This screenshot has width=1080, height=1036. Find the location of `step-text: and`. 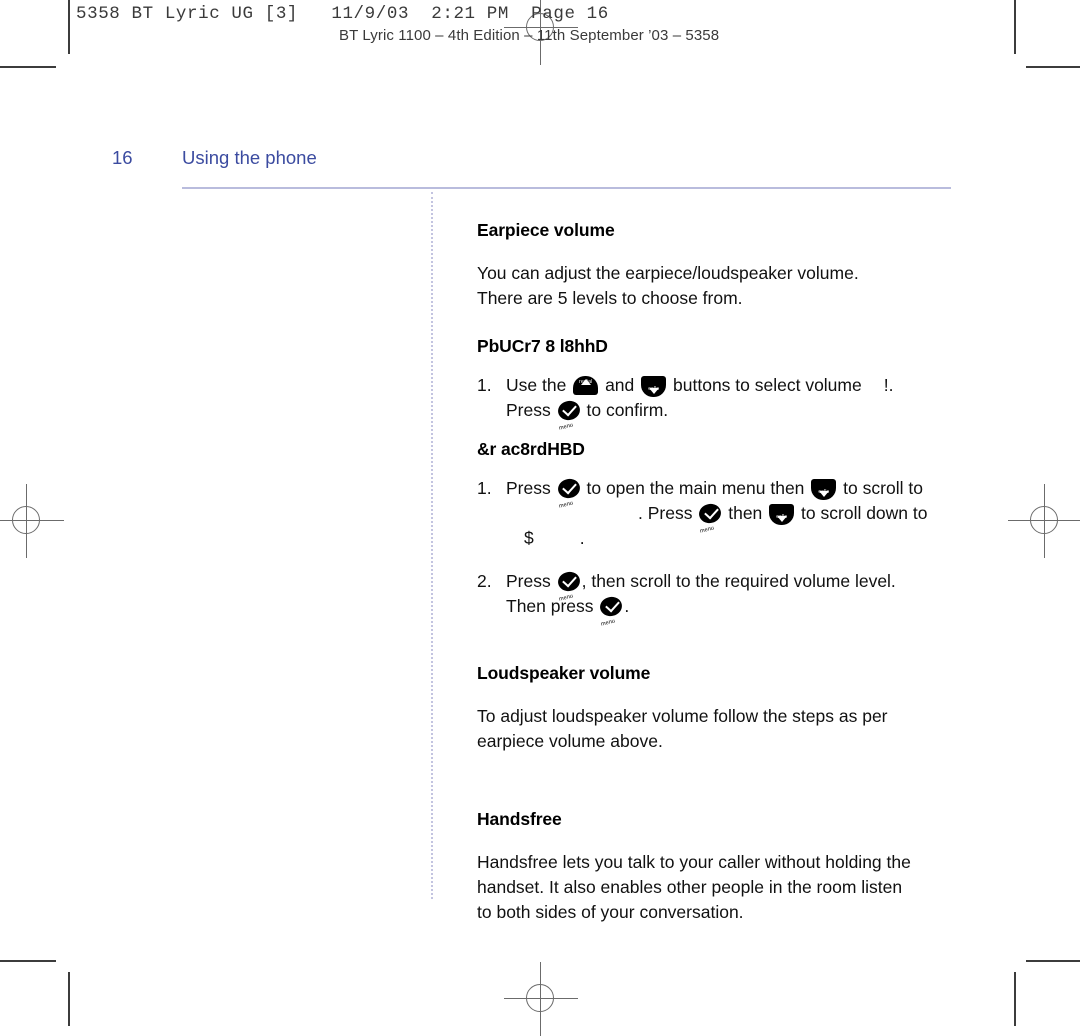

step-text: and is located at coordinates (620, 385).